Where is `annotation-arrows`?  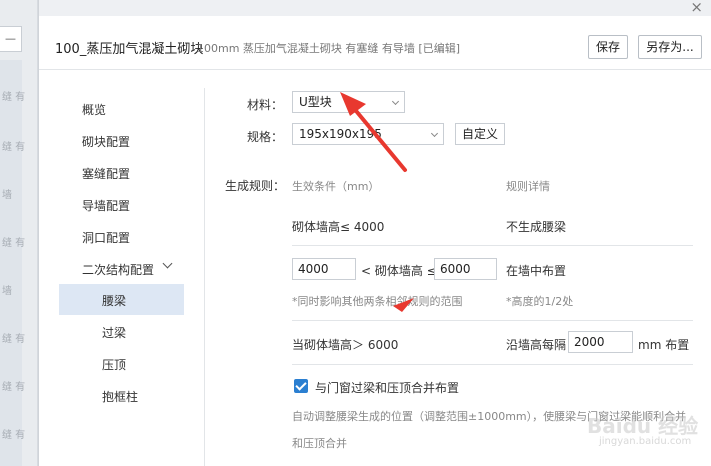 annotation-arrows is located at coordinates (377, 202).